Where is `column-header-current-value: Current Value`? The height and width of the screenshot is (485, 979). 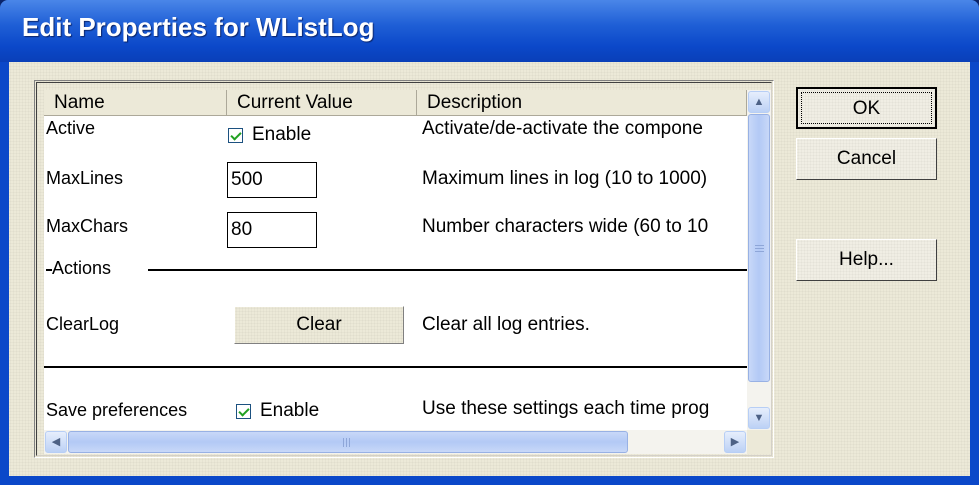 column-header-current-value: Current Value is located at coordinates (322, 103).